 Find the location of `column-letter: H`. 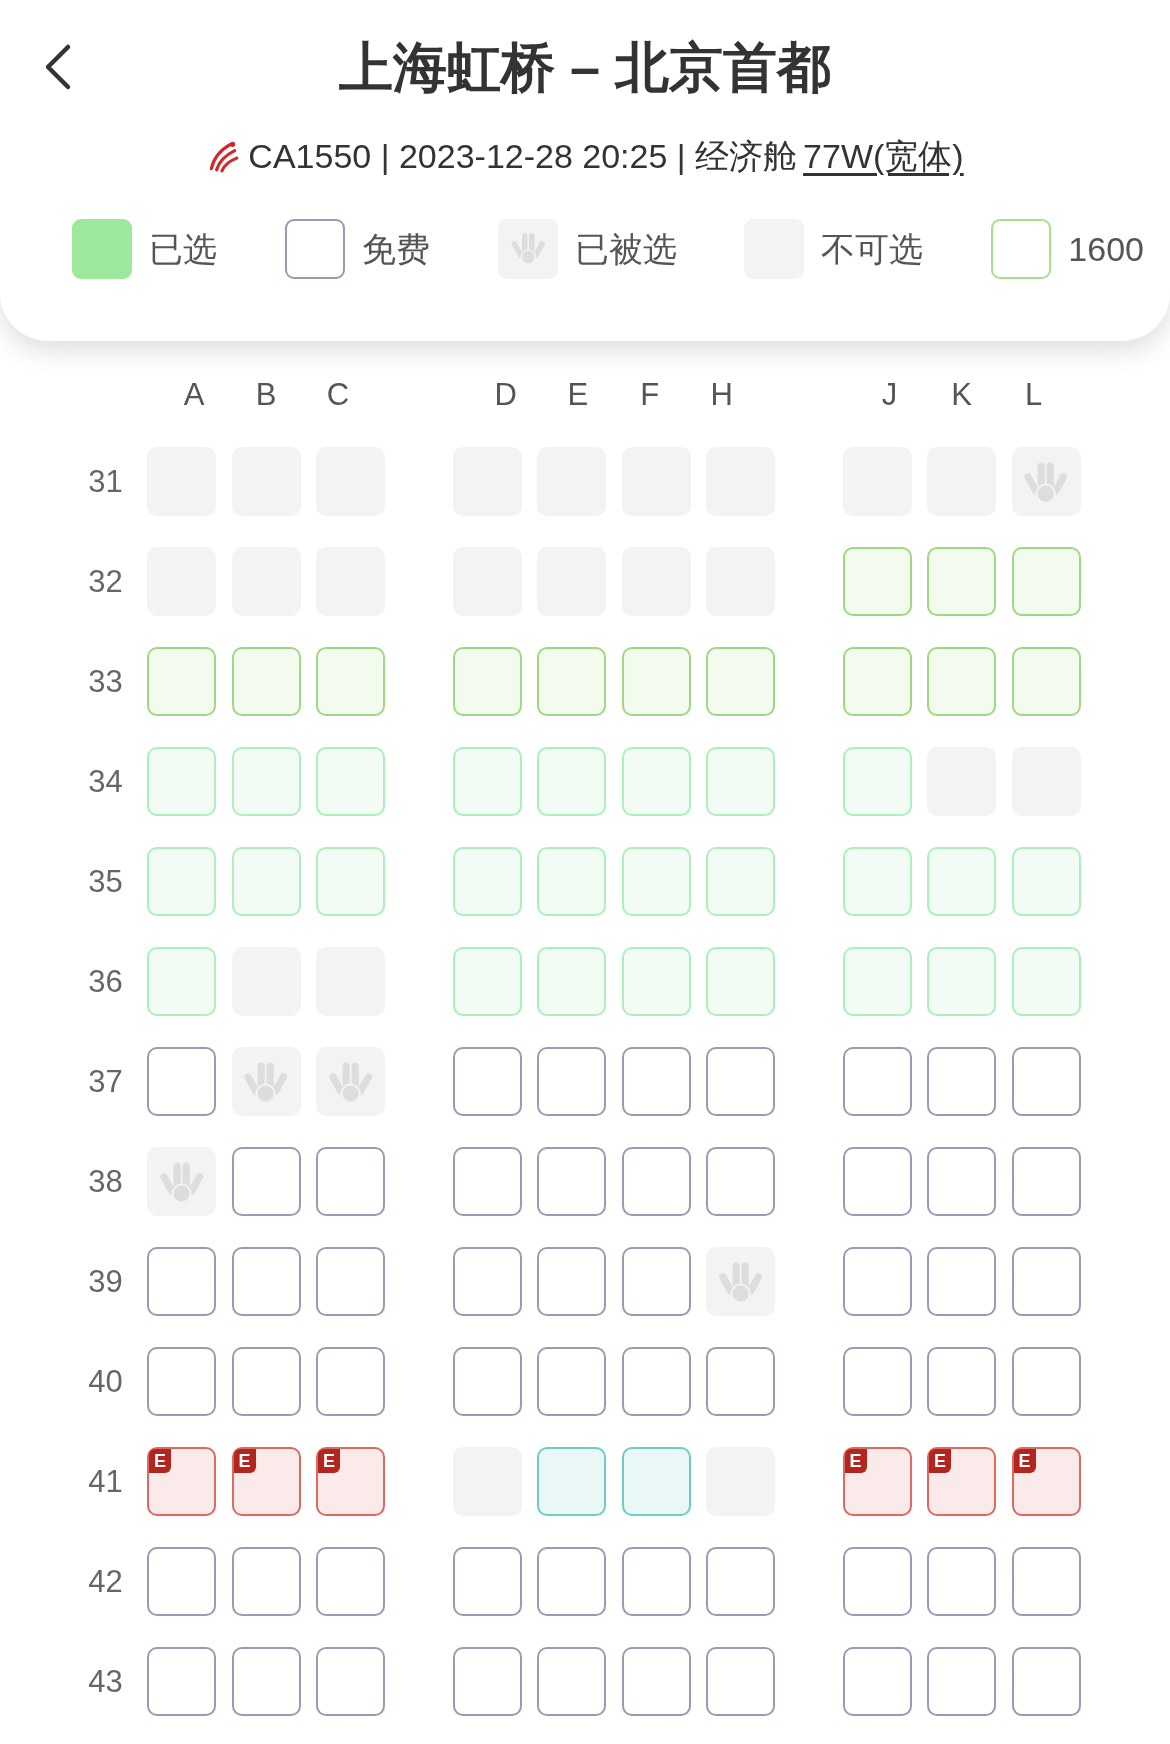

column-letter: H is located at coordinates (721, 395).